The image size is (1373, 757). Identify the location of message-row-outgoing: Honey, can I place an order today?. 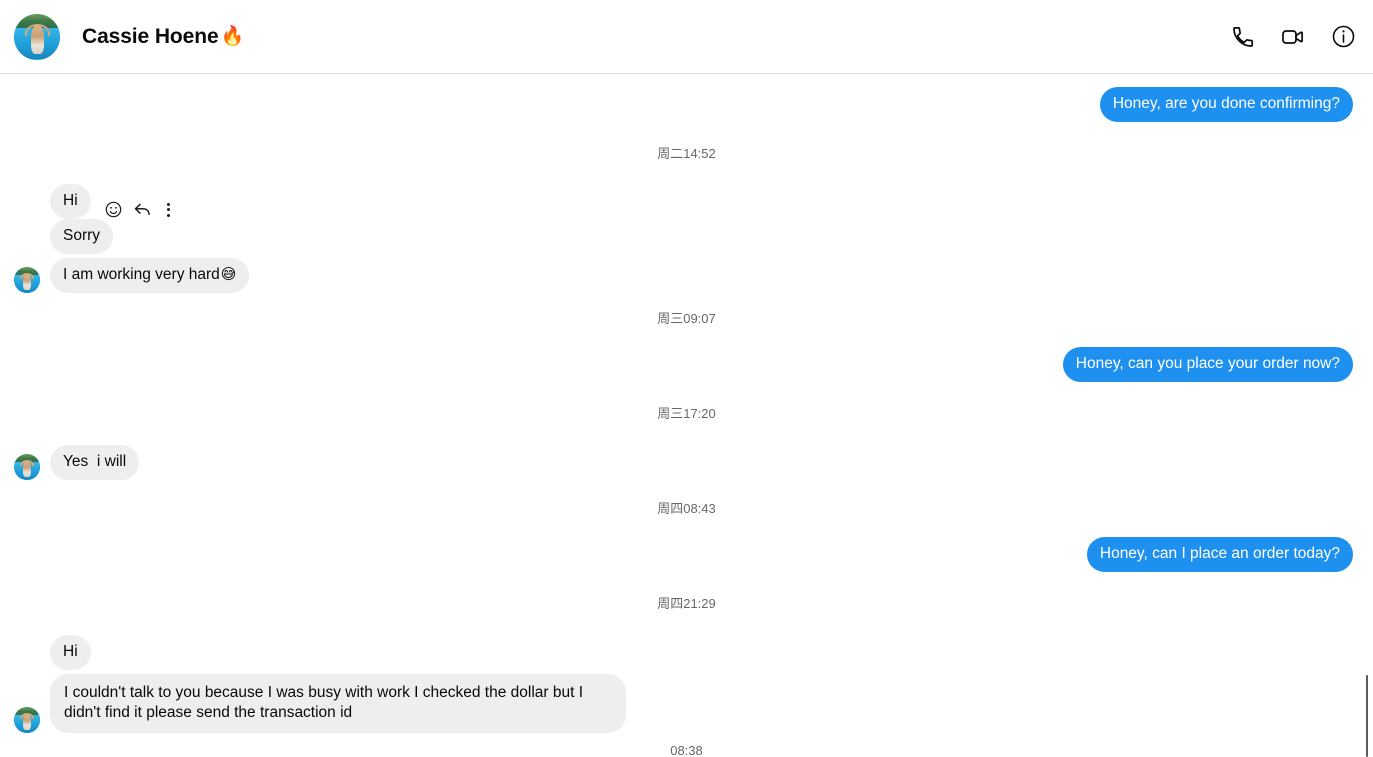
(1219, 554).